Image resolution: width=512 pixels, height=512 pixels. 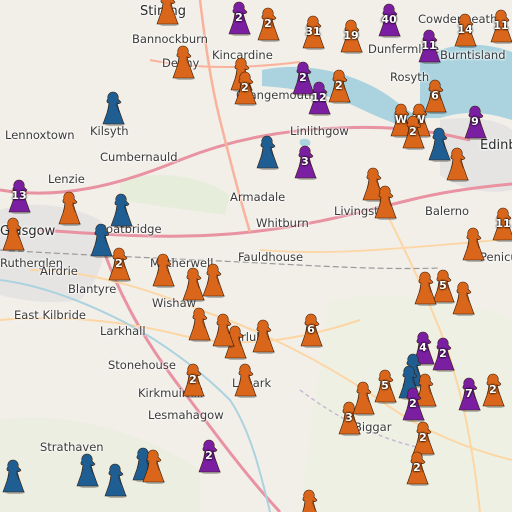 What do you see at coordinates (465, 30) in the screenshot?
I see `witch-marker-orange: 14` at bounding box center [465, 30].